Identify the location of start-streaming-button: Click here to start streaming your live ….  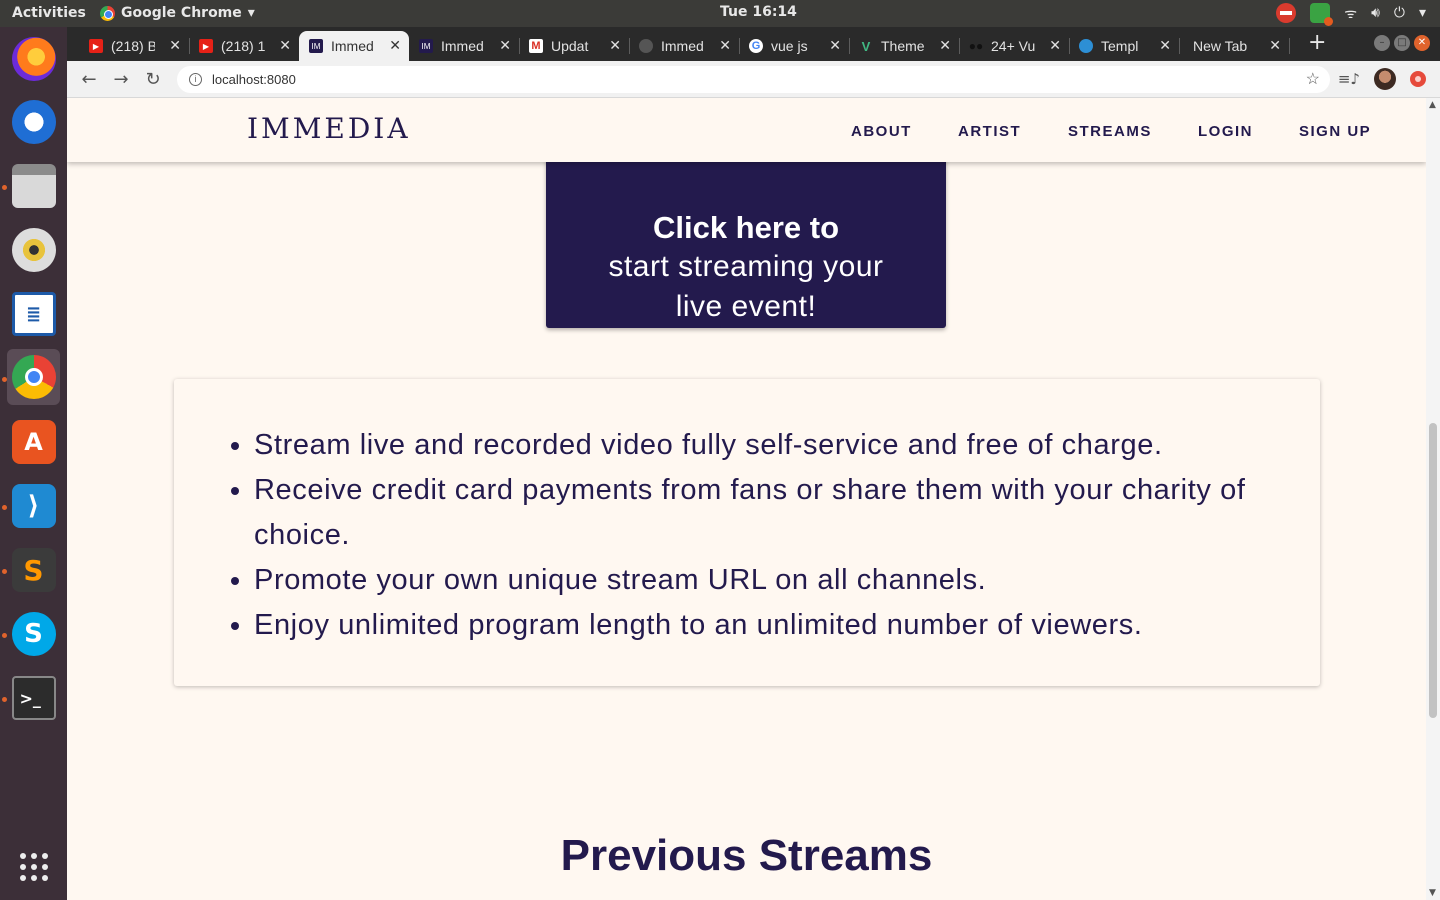
(746, 233).